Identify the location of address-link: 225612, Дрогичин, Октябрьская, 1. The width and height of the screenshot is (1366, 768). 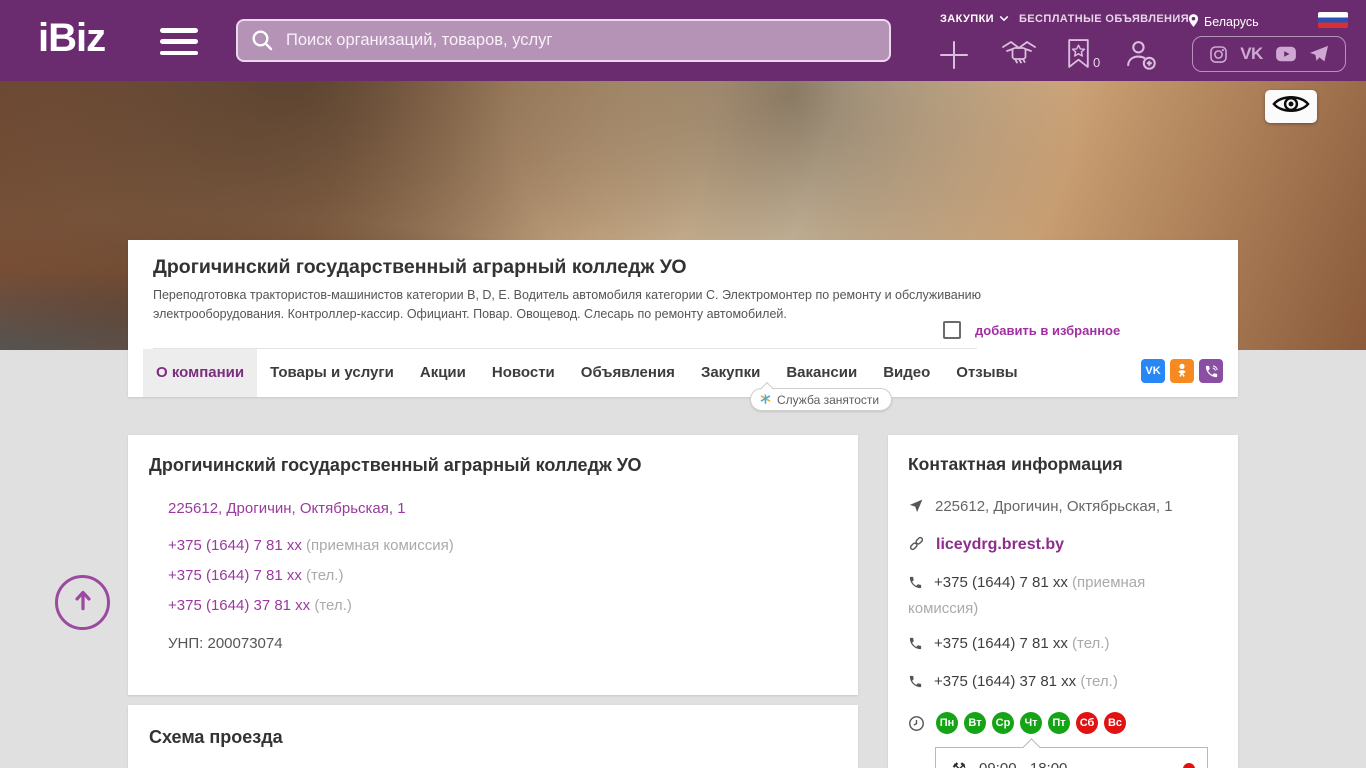
(287, 508).